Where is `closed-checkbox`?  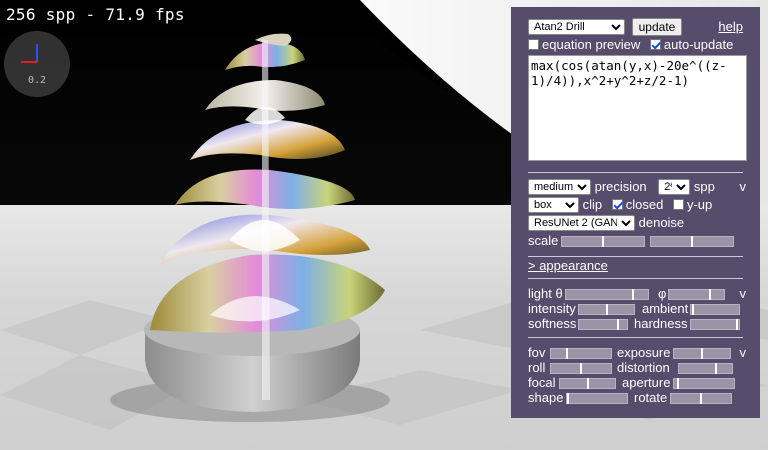 closed-checkbox is located at coordinates (617, 204).